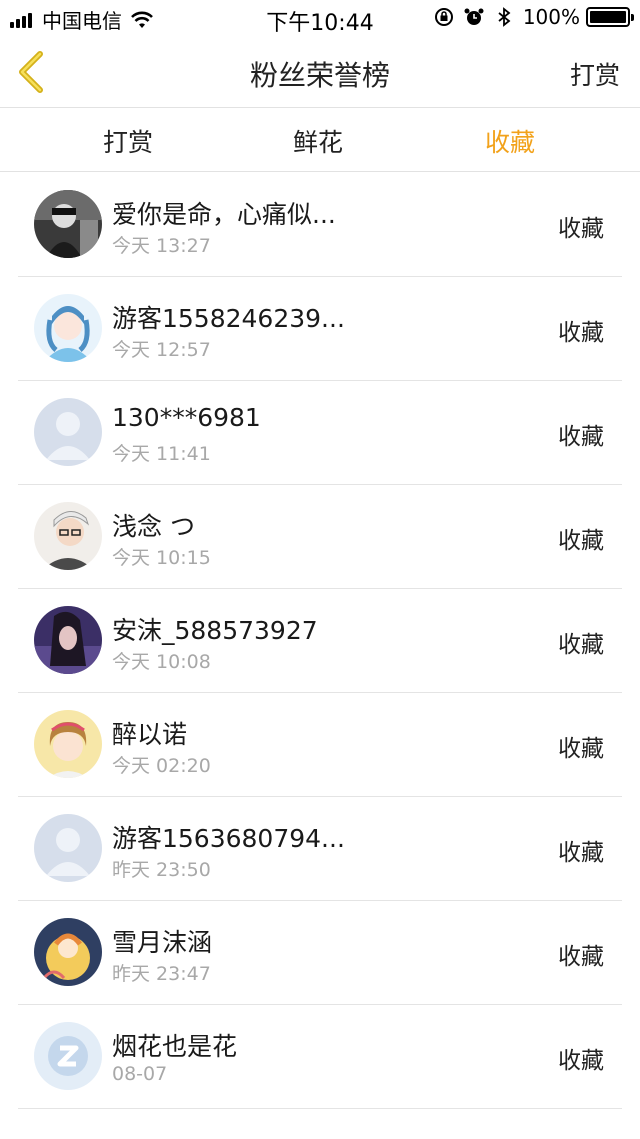  What do you see at coordinates (150, 734) in the screenshot?
I see `user-name: 醉以诺` at bounding box center [150, 734].